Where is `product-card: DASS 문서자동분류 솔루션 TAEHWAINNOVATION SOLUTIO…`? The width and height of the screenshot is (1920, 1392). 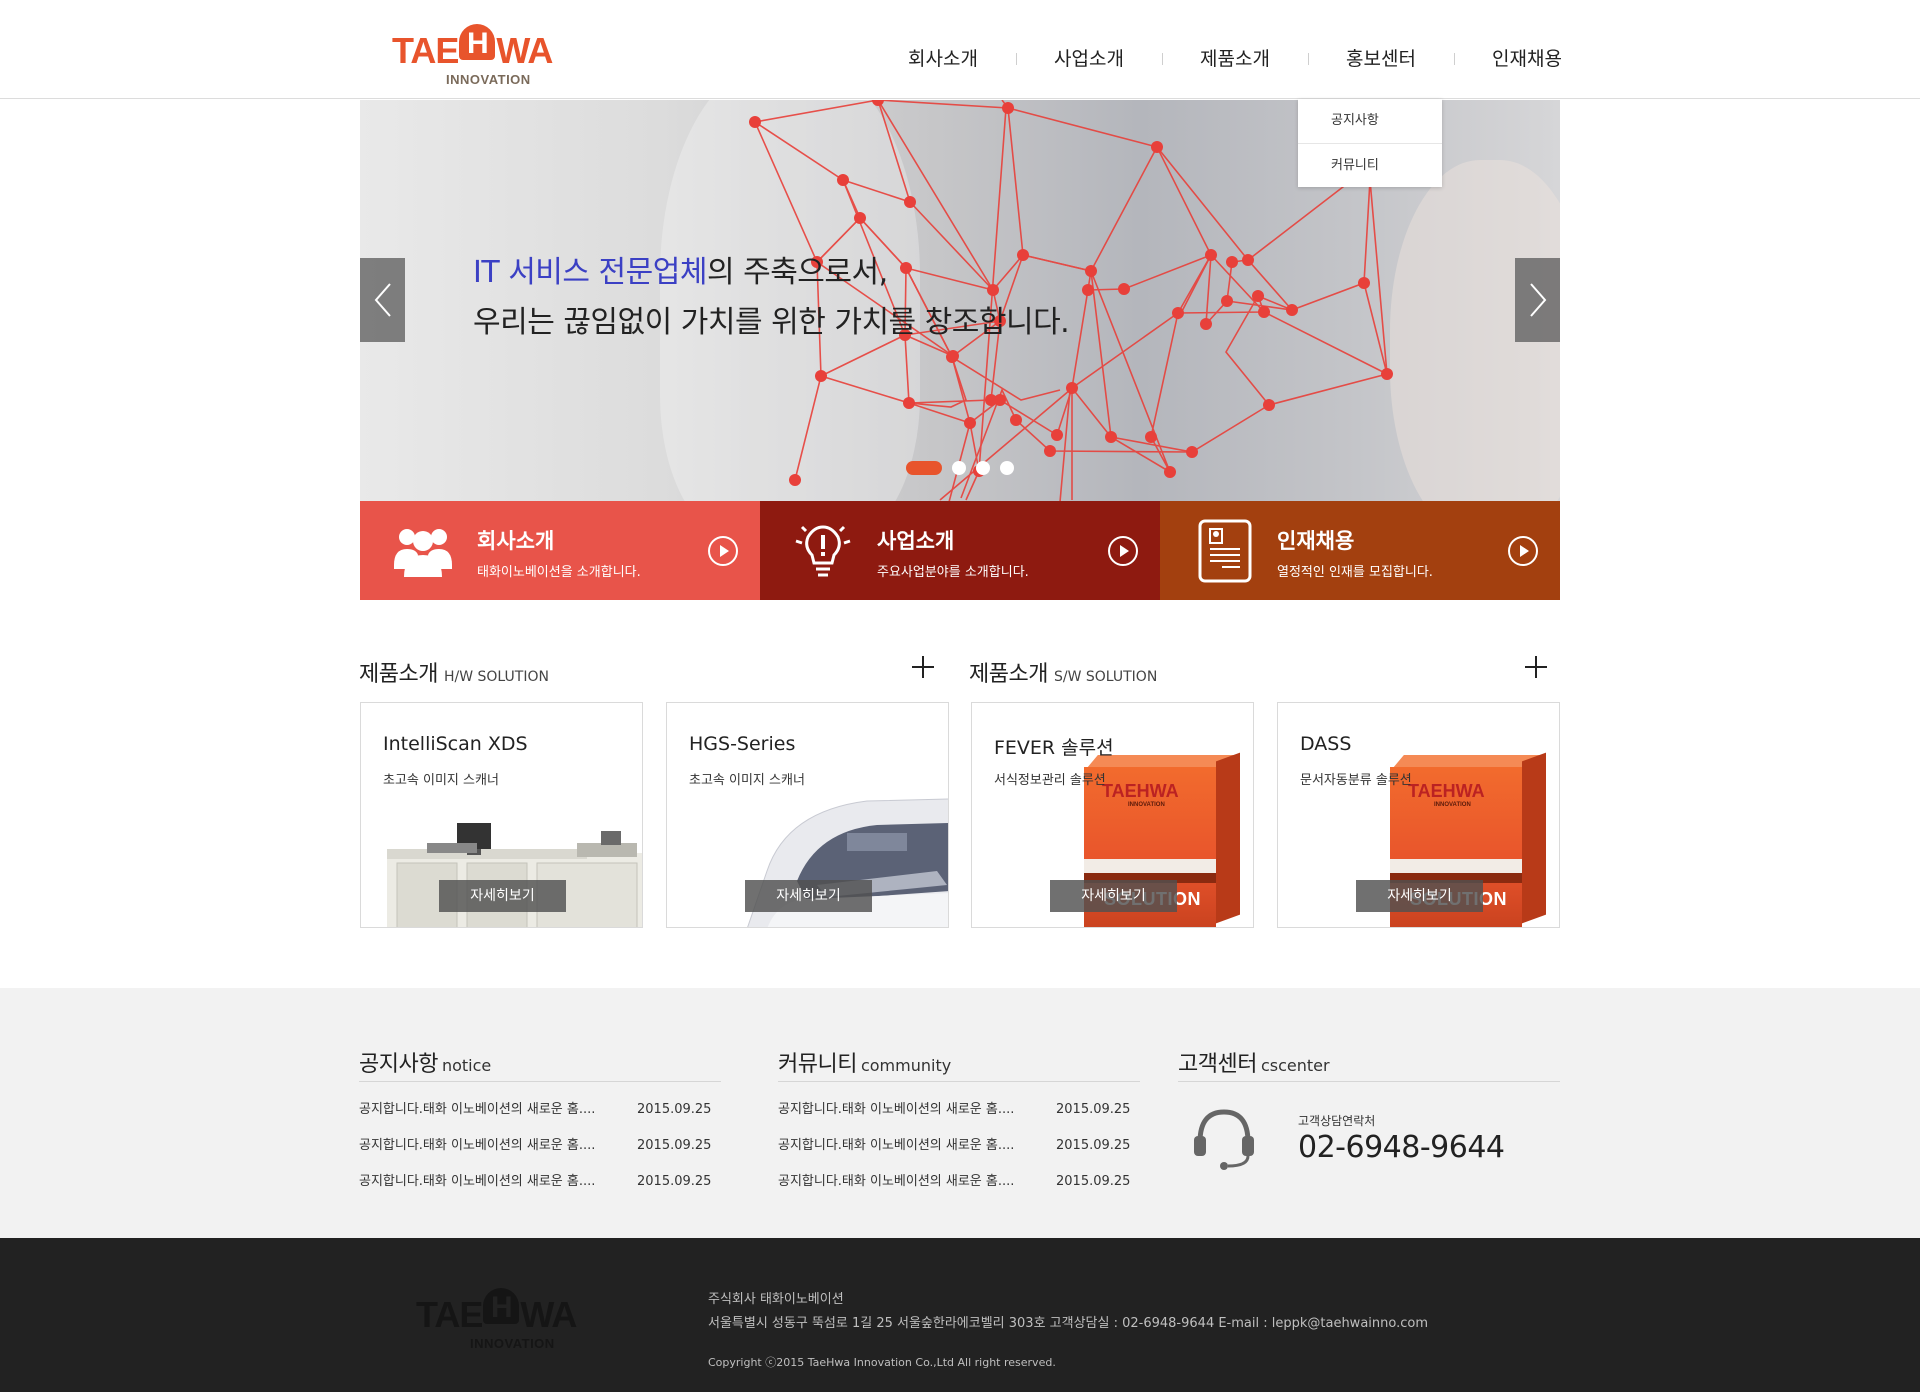 product-card: DASS 문서자동분류 솔루션 TAEHWAINNOVATION SOLUTIO… is located at coordinates (1418, 815).